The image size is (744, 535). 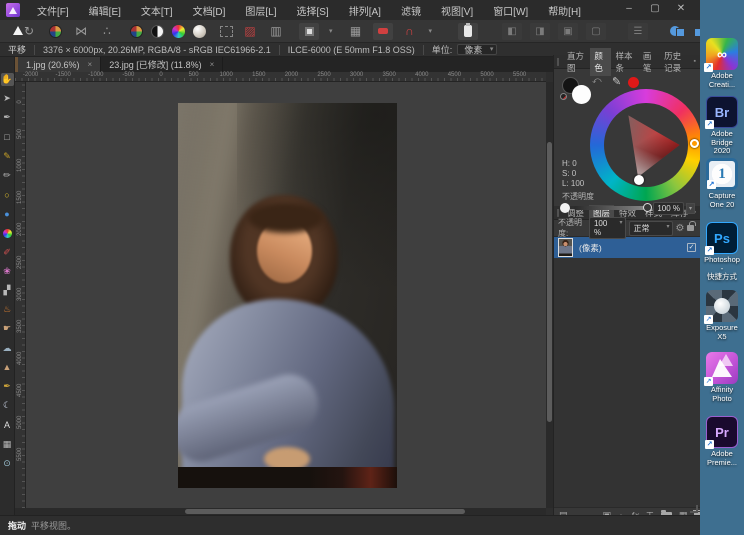 I want to click on quick-mask-button, so click(x=309, y=31).